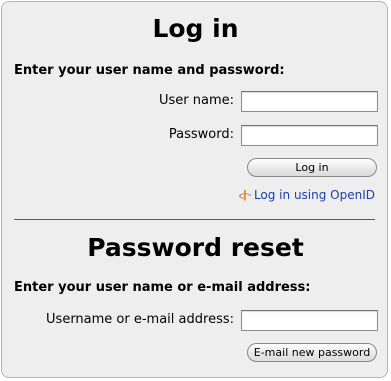 Image resolution: width=391 pixels, height=381 pixels. I want to click on login-title: Log in, so click(195, 28).